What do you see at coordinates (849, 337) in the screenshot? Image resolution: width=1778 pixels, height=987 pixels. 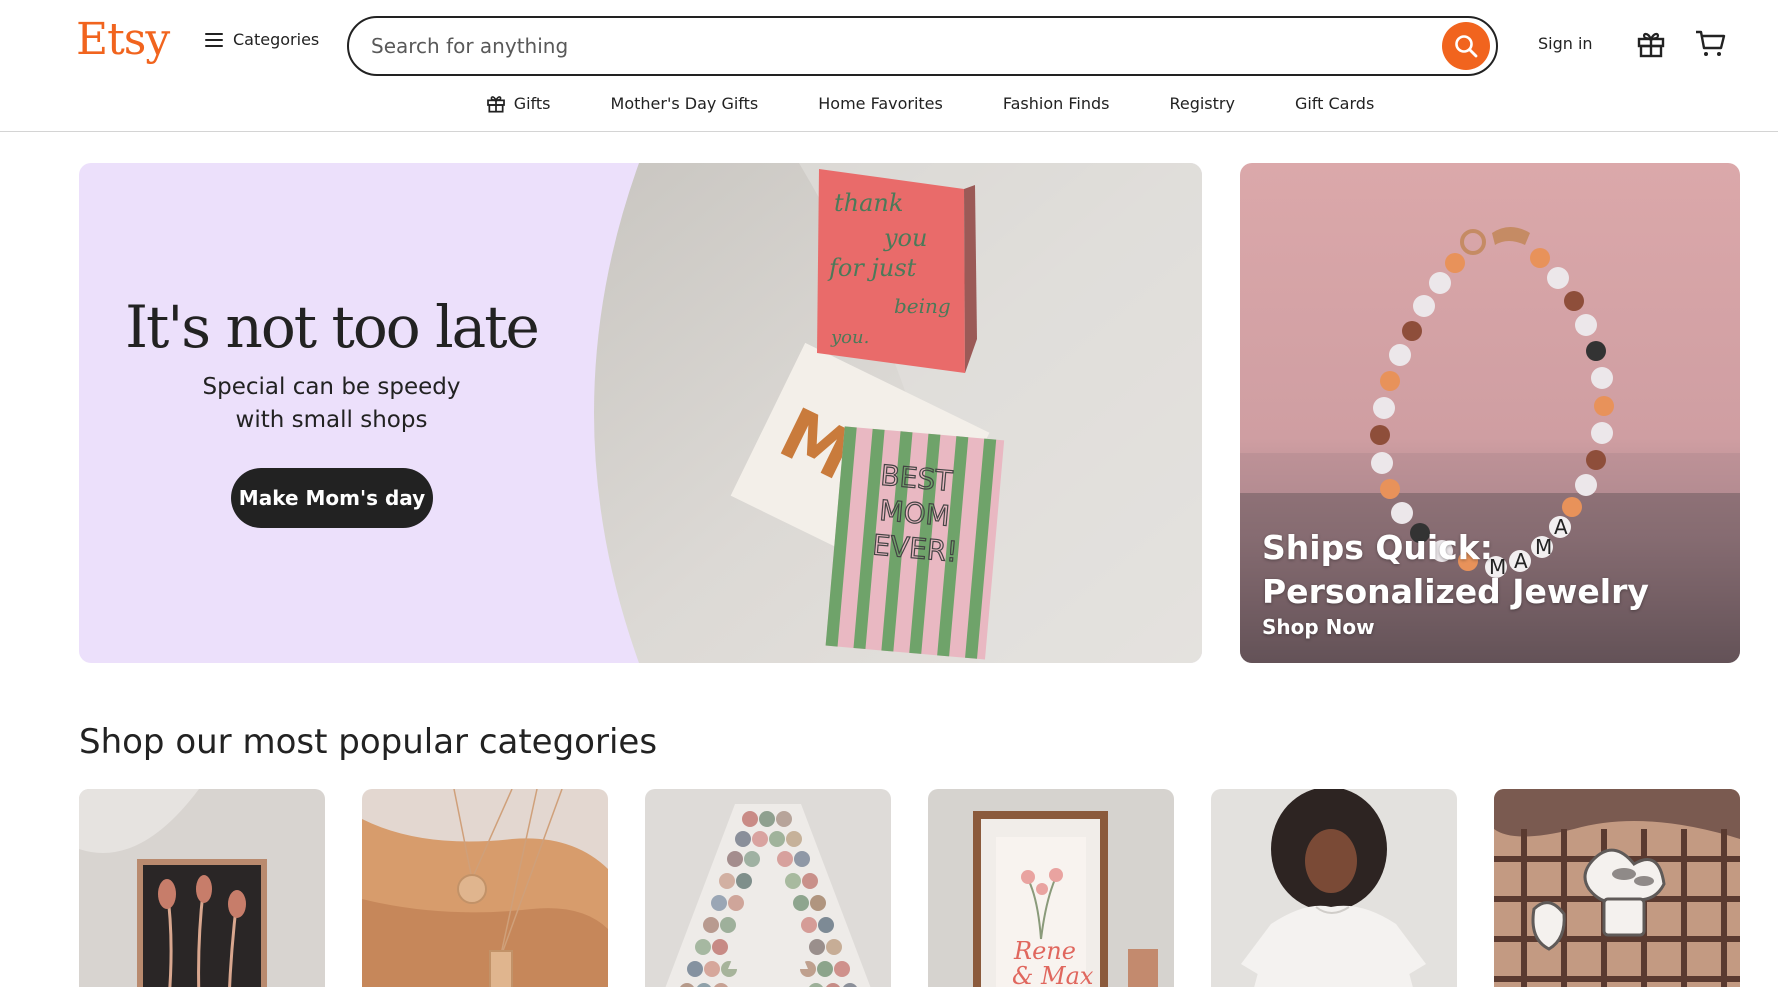 I see `thank-you-text-5: you.` at bounding box center [849, 337].